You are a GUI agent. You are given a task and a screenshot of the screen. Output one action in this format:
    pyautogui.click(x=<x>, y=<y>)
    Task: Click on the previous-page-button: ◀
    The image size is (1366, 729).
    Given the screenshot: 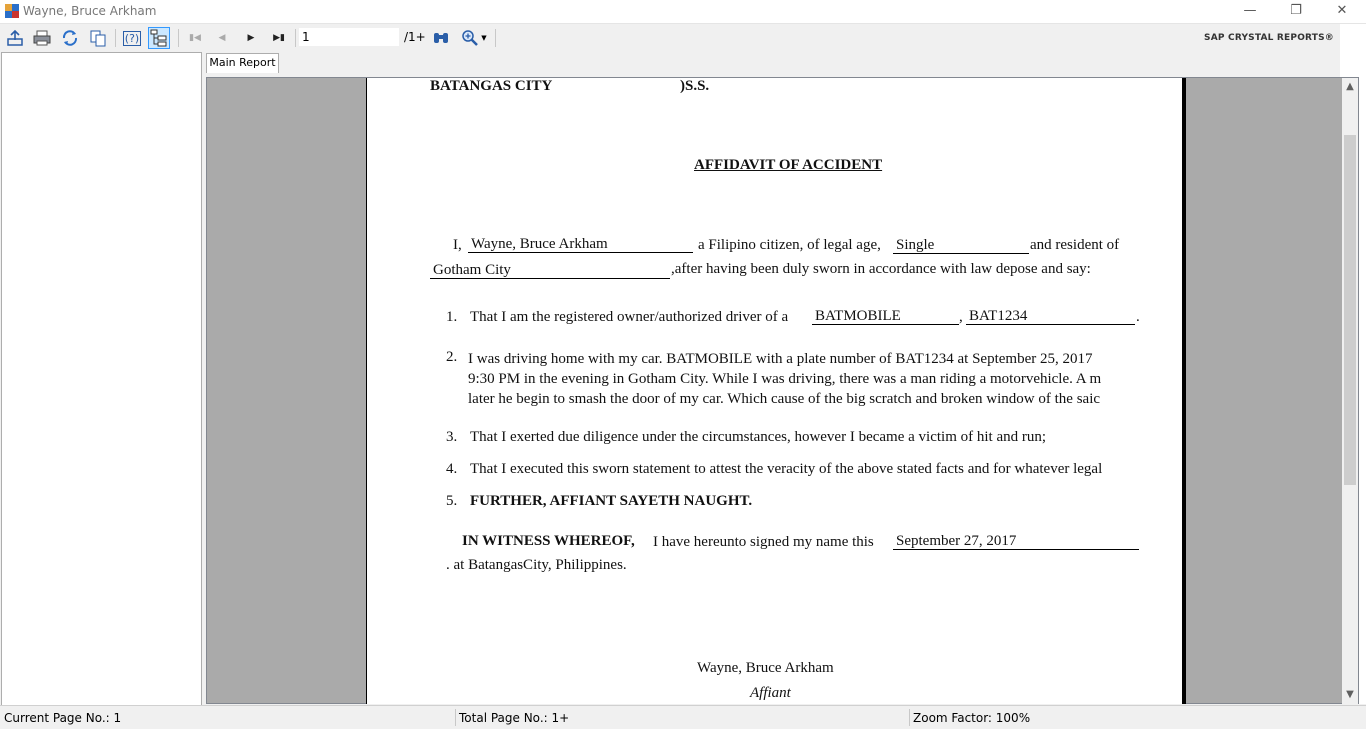 What is the action you would take?
    pyautogui.click(x=222, y=38)
    